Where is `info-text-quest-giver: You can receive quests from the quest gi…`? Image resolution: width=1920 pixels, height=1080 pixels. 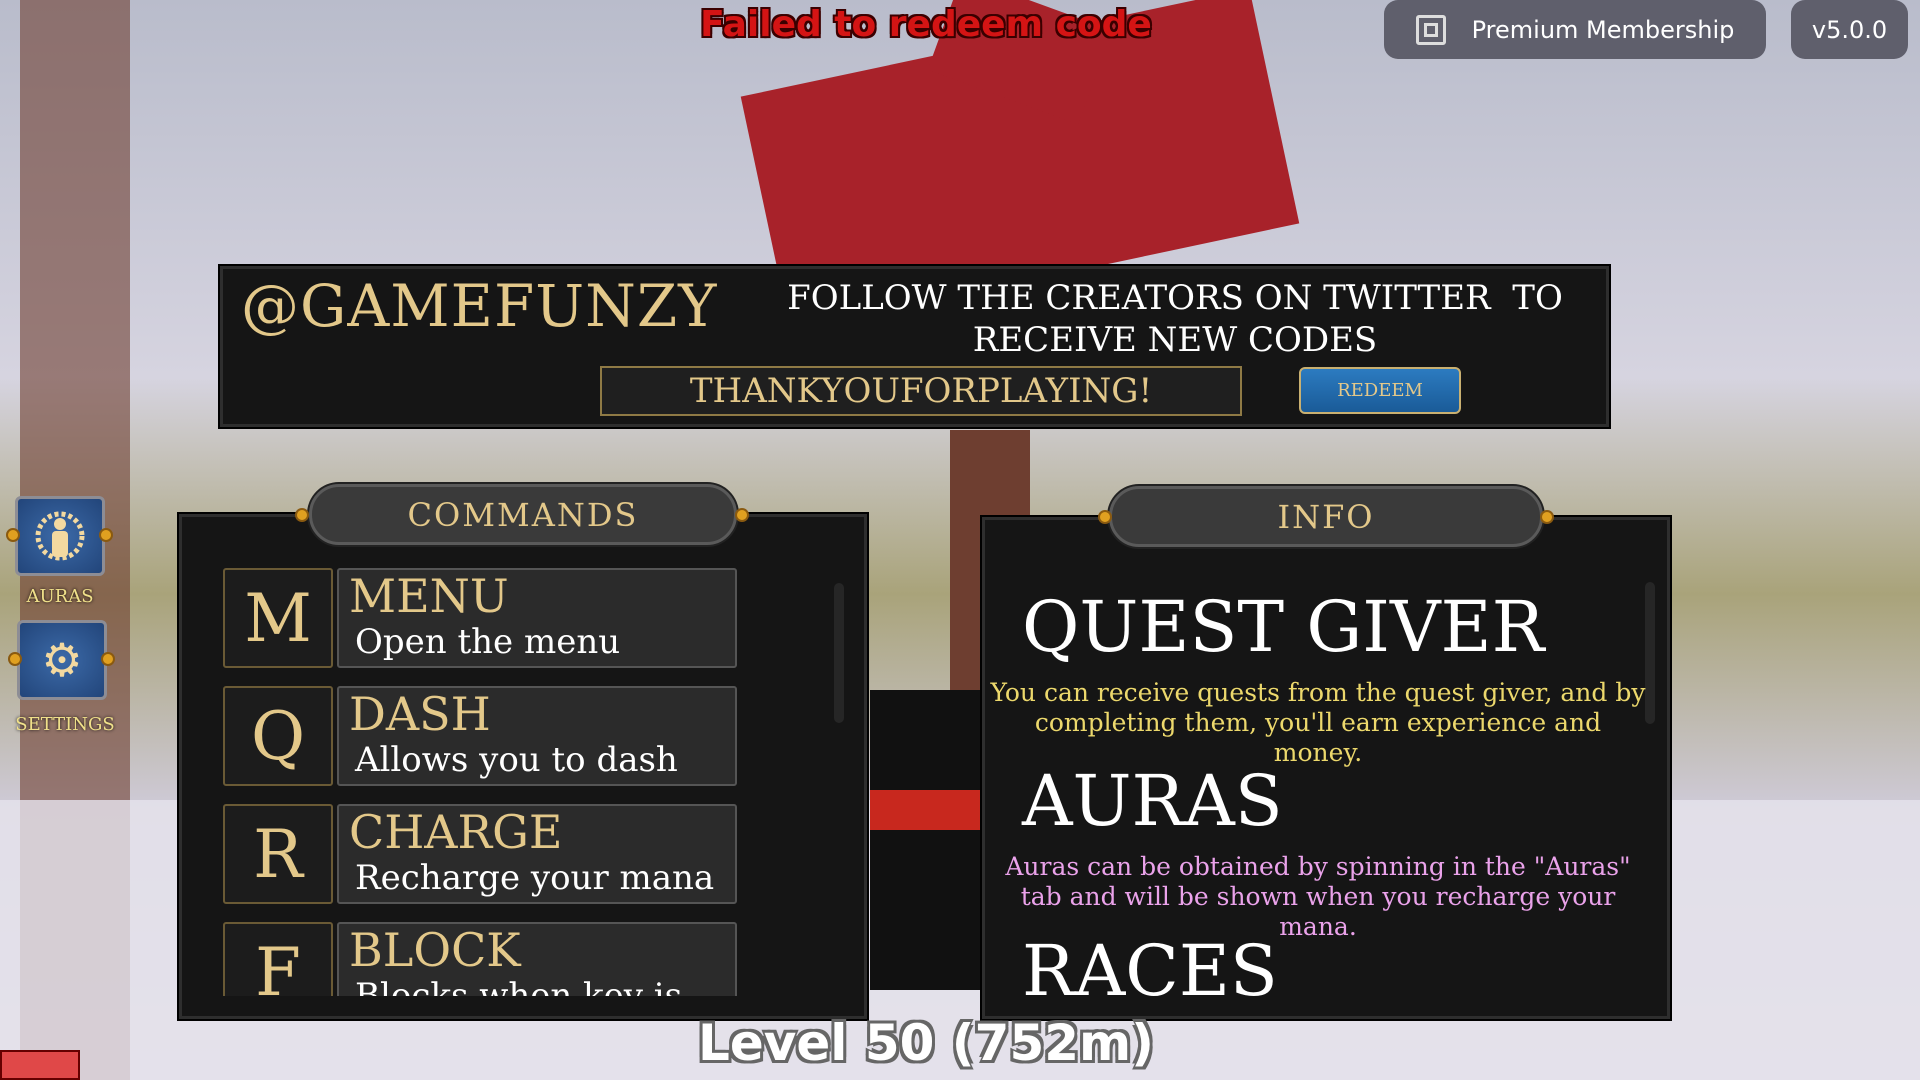 info-text-quest-giver: You can receive quests from the quest gi… is located at coordinates (1318, 722).